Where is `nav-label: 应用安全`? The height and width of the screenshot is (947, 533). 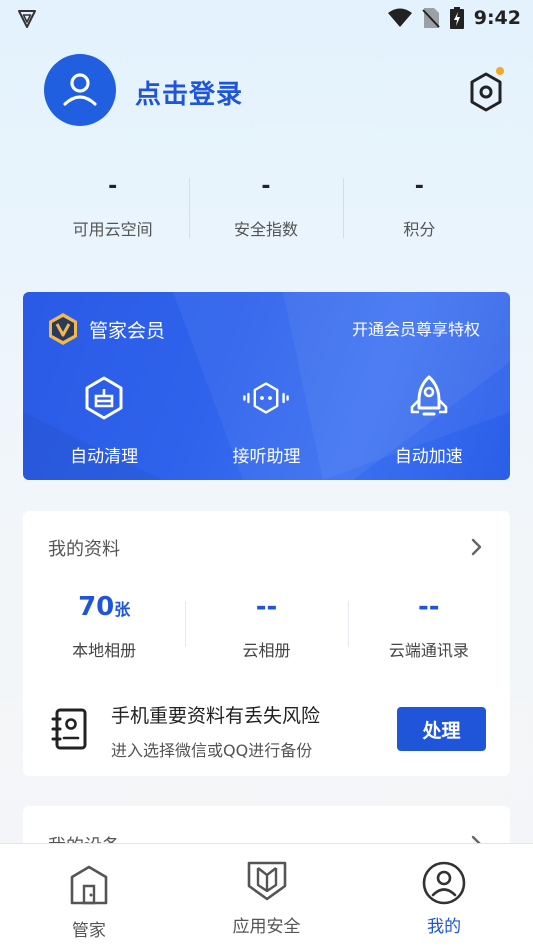
nav-label: 应用安全 is located at coordinates (266, 927).